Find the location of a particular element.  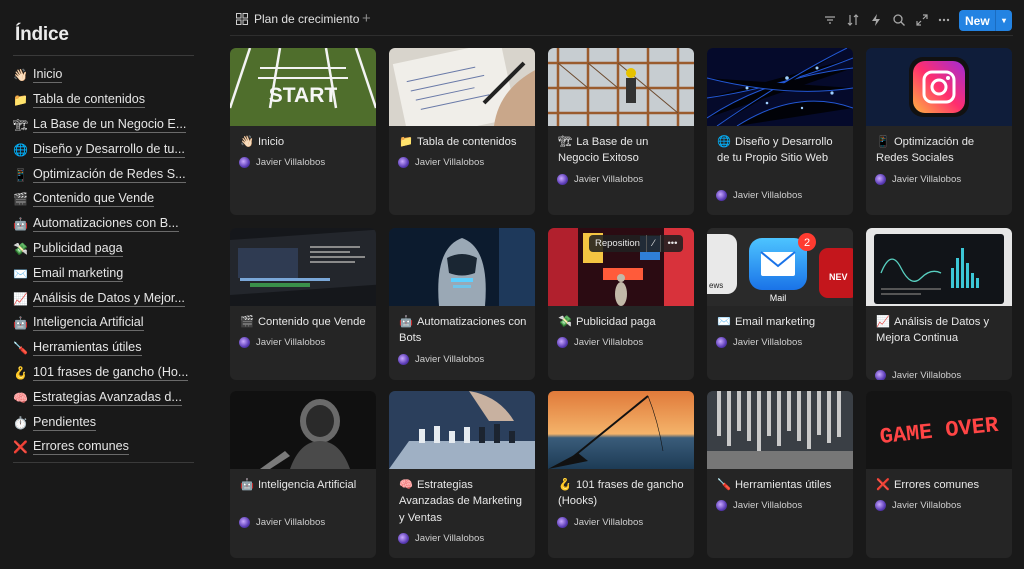

sort-icon is located at coordinates (853, 20).